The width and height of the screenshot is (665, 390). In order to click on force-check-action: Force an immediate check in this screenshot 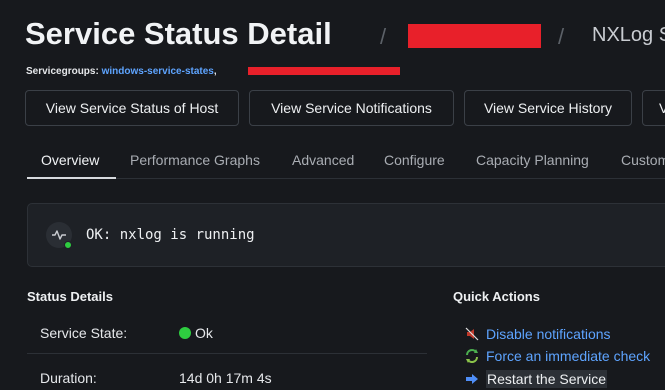, I will do `click(557, 356)`.